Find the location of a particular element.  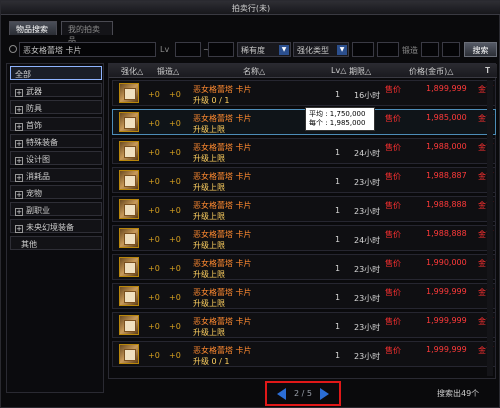

title-bar: 拍卖行(未) is located at coordinates (250, 8).